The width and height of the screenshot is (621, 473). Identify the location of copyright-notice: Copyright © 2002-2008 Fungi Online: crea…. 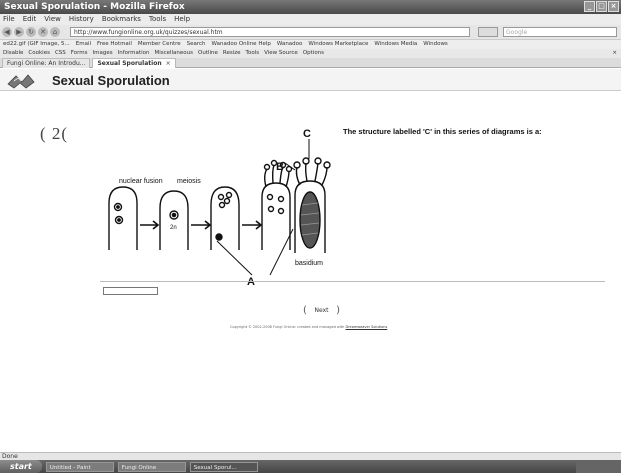
(308, 327).